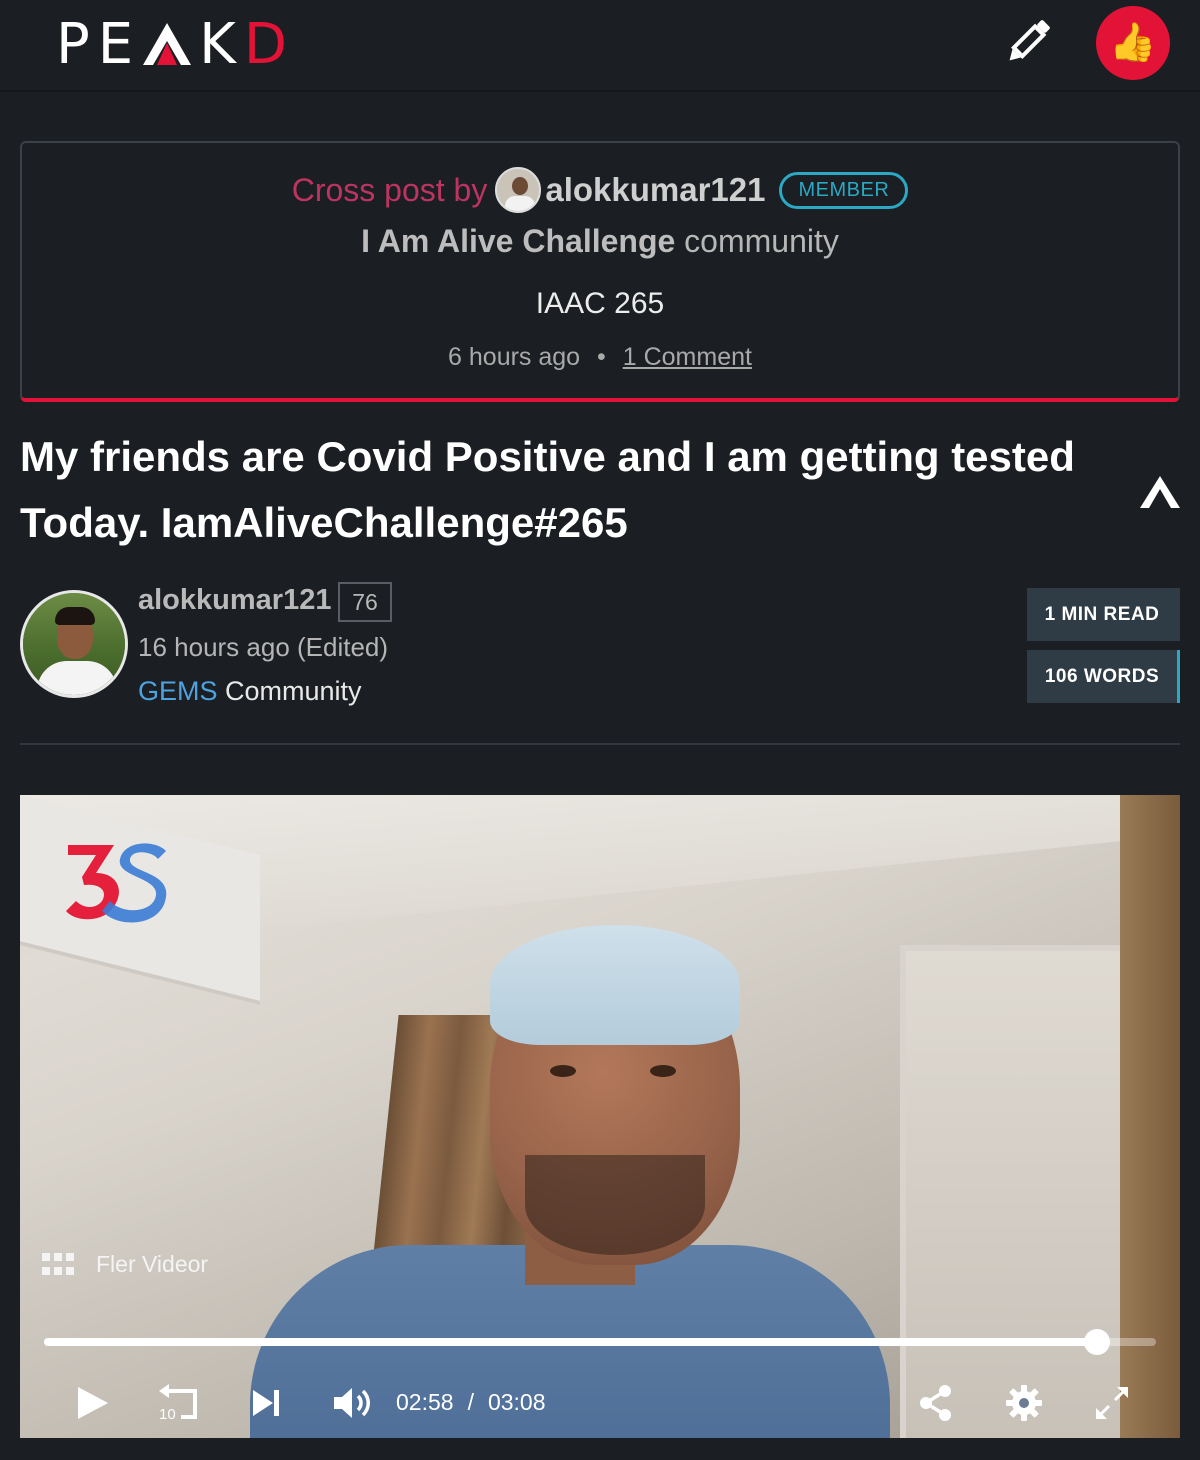 This screenshot has width=1200, height=1460. I want to click on author-name-link: alokkumar121, so click(234, 600).